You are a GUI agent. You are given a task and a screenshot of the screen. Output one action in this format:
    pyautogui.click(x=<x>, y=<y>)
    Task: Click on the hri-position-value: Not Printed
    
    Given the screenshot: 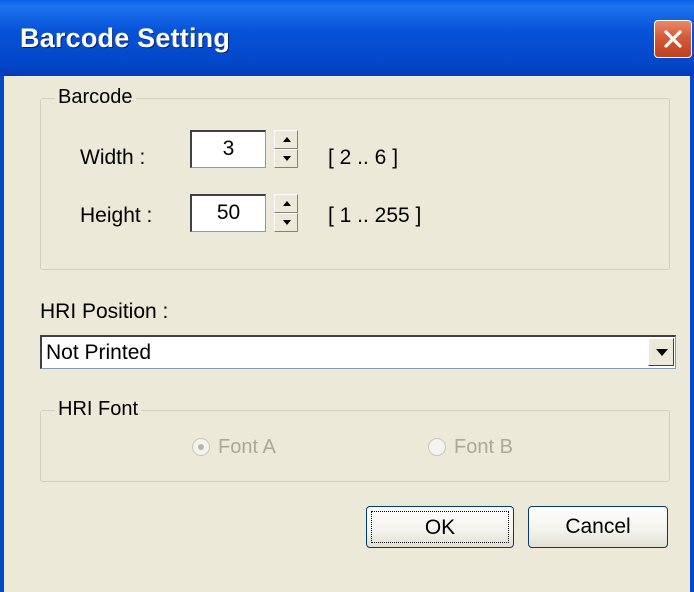 What is the action you would take?
    pyautogui.click(x=99, y=352)
    